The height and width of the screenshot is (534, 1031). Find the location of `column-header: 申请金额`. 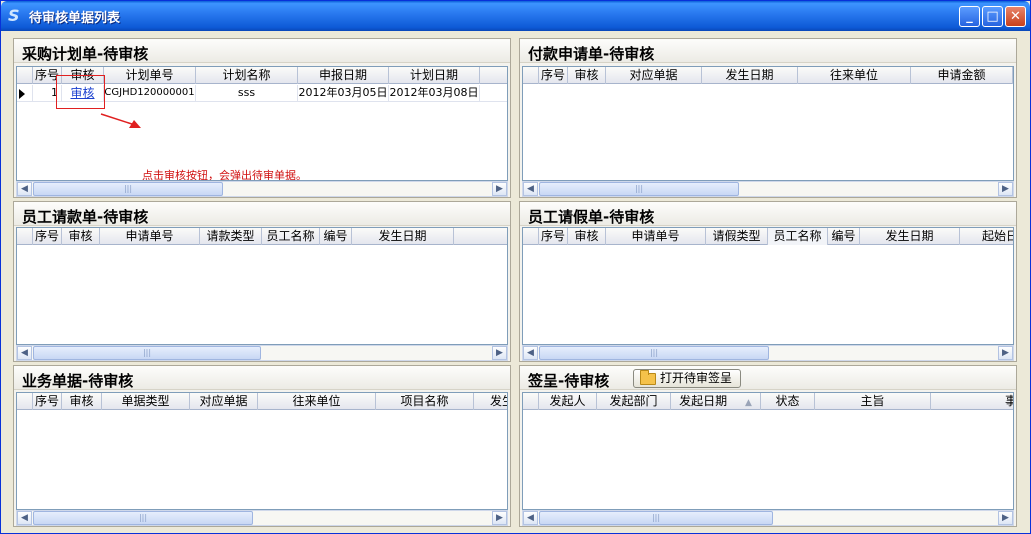

column-header: 申请金额 is located at coordinates (962, 75).